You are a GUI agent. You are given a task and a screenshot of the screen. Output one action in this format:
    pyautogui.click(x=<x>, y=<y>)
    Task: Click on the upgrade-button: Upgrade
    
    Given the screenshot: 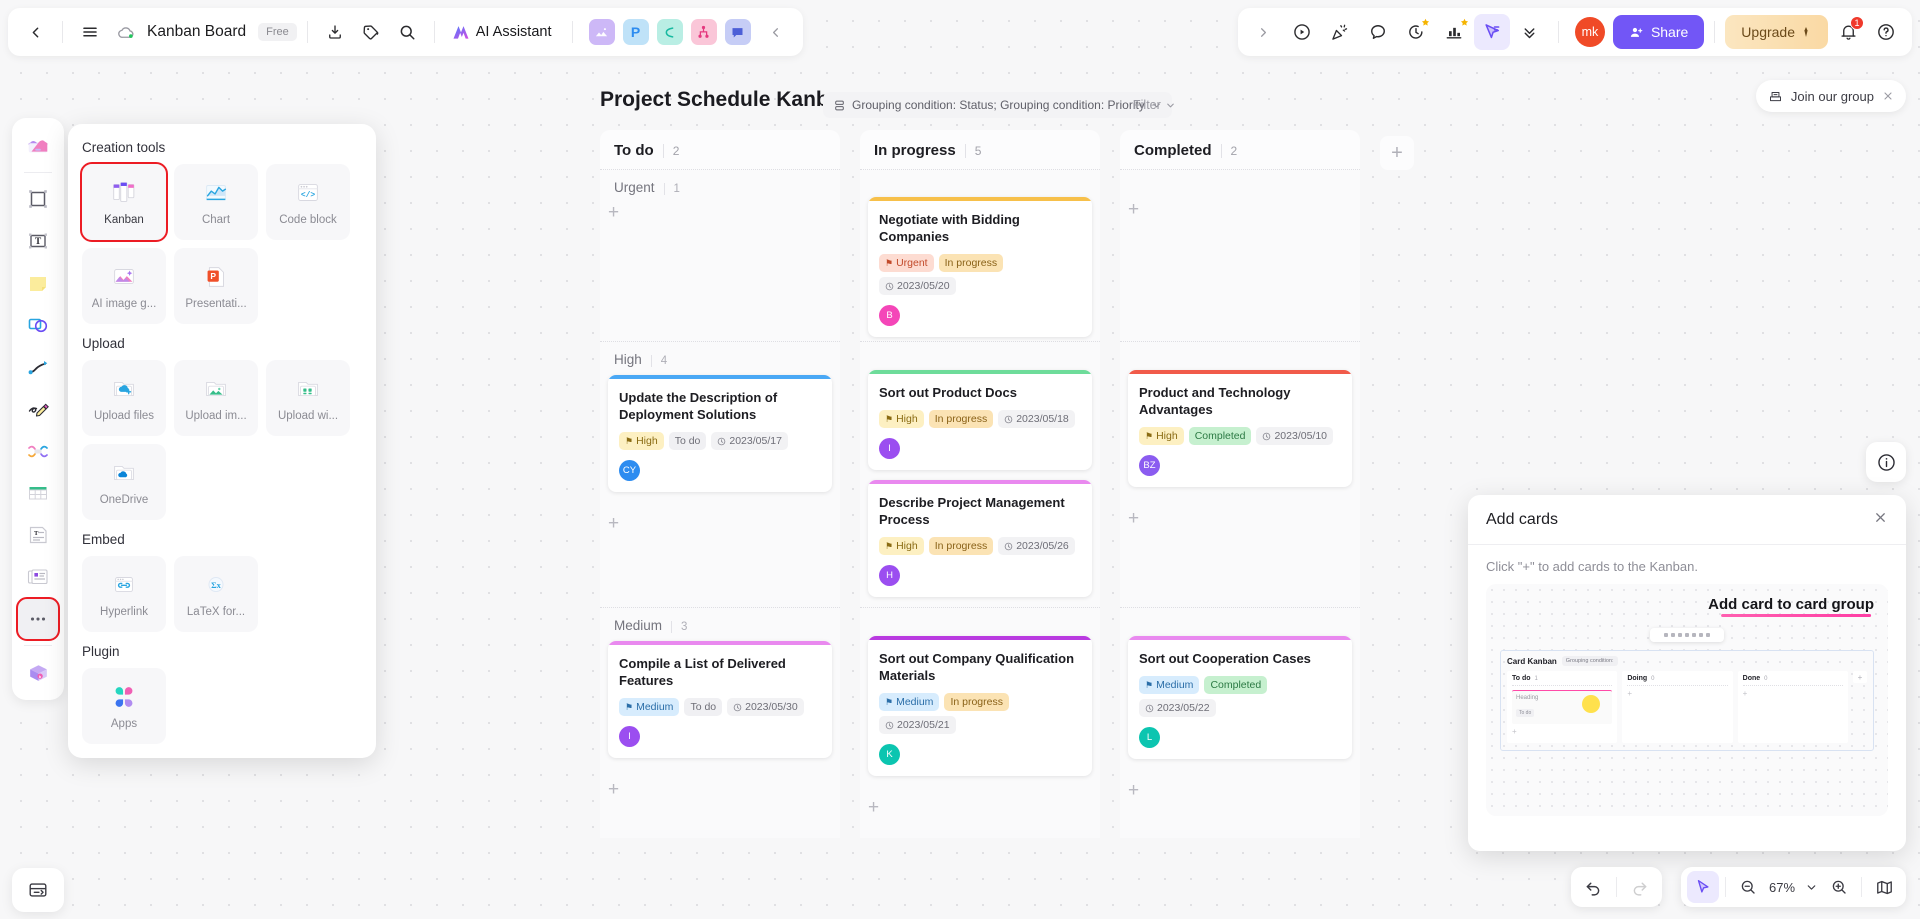 What is the action you would take?
    pyautogui.click(x=1776, y=32)
    